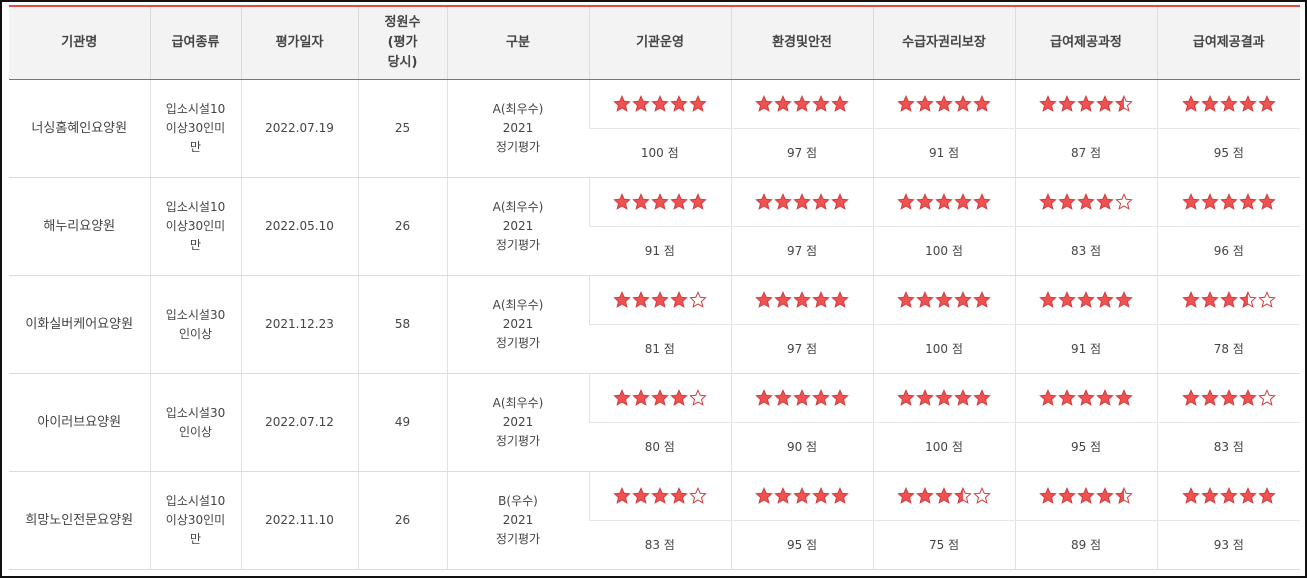  I want to click on header-eval-date: 평가일자, so click(299, 43).